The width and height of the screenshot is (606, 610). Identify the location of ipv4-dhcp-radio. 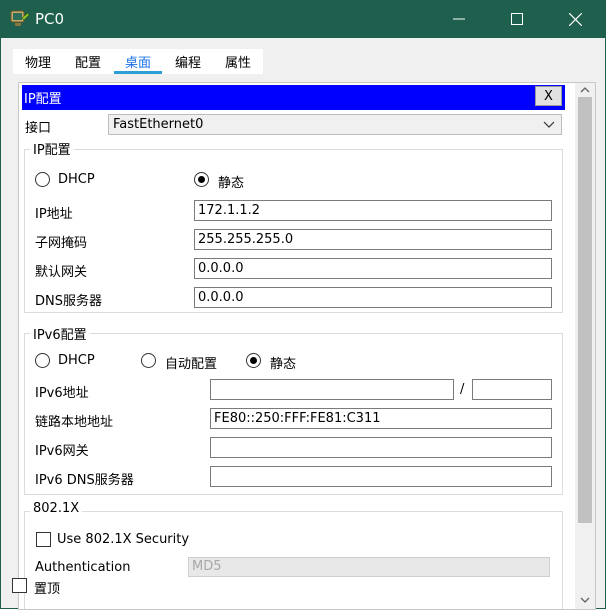
(42, 179).